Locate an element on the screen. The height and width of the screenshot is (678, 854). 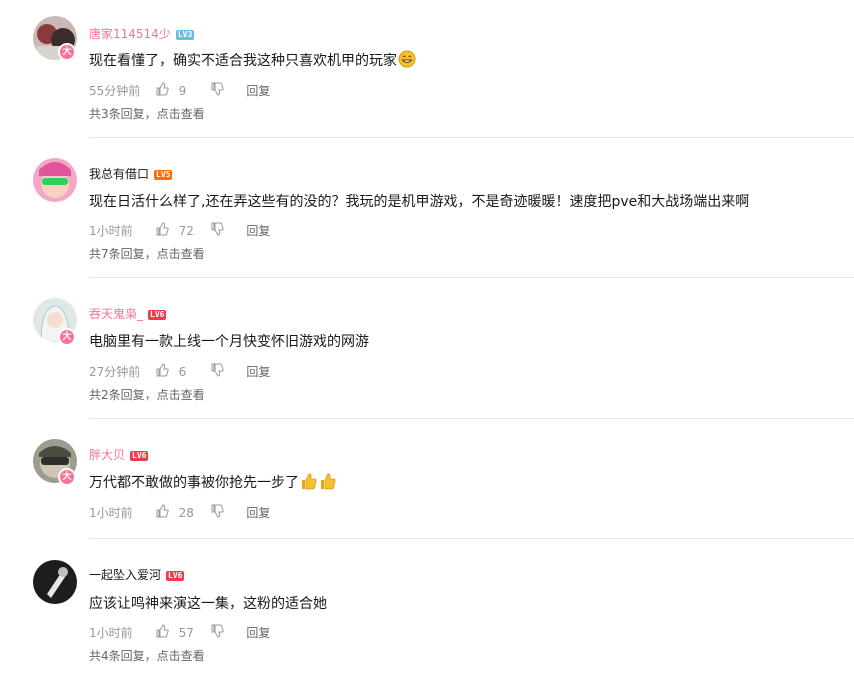
username: 唐家114514少 is located at coordinates (130, 34).